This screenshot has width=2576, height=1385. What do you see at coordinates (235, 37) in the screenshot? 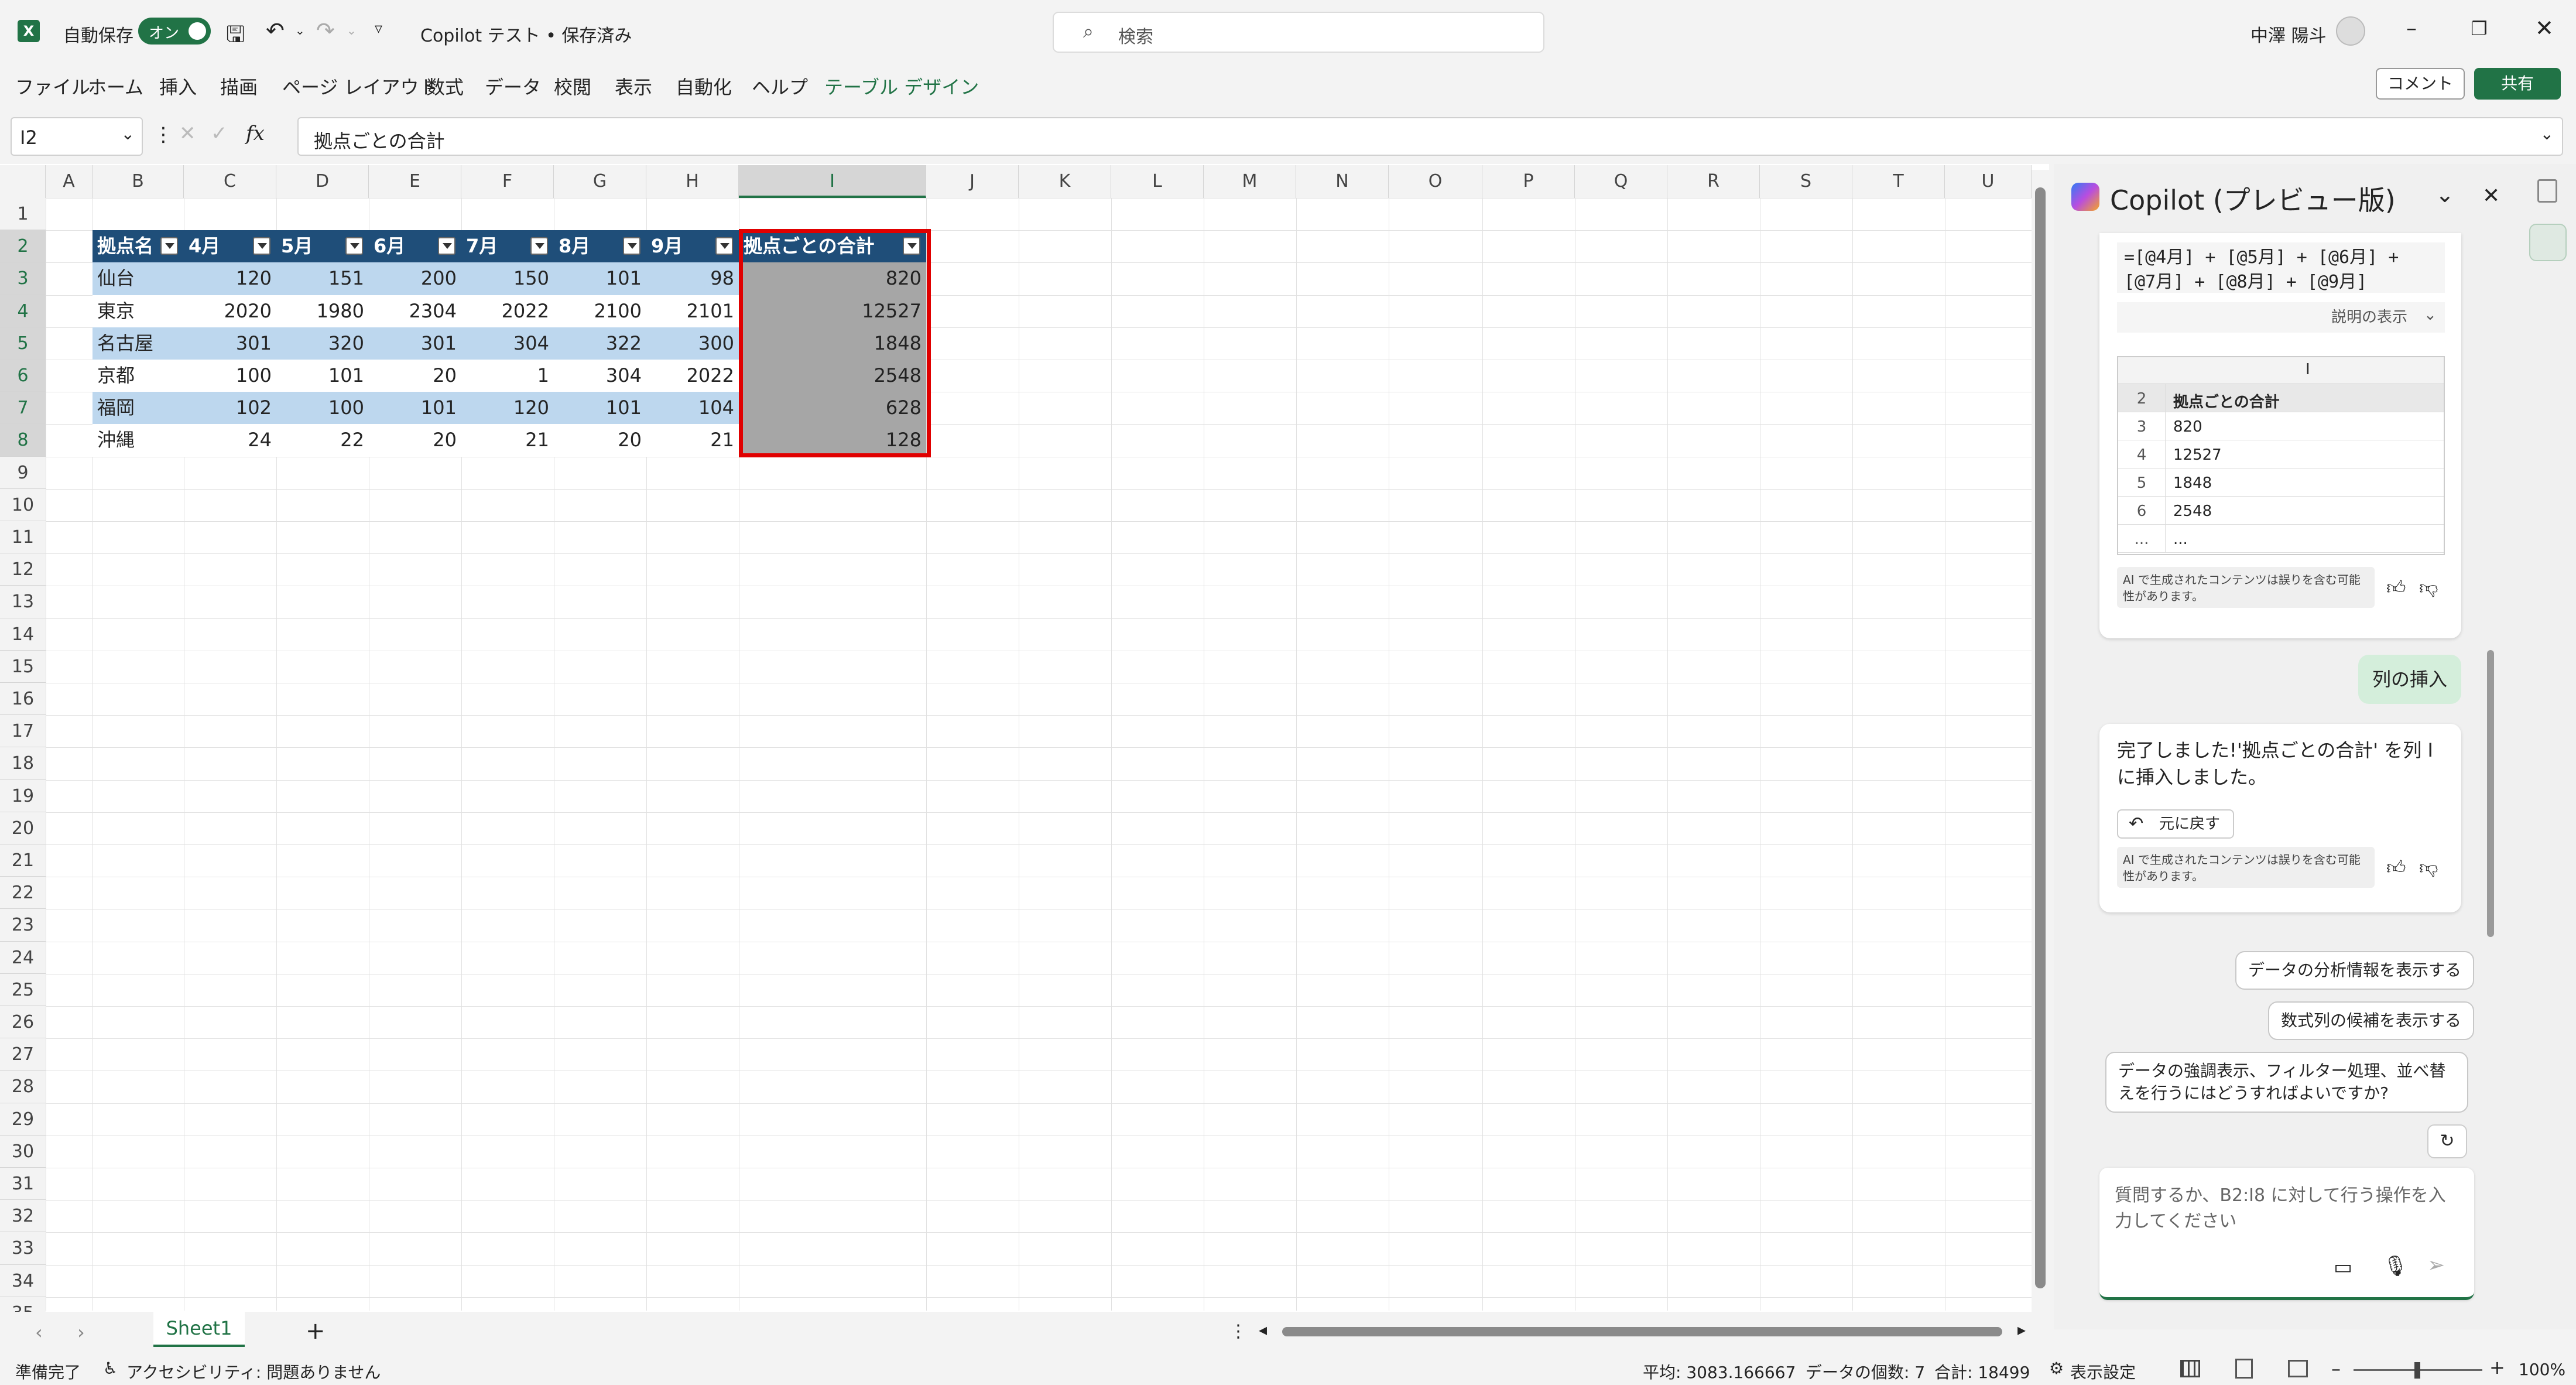
I see `save-icon: 🖫` at bounding box center [235, 37].